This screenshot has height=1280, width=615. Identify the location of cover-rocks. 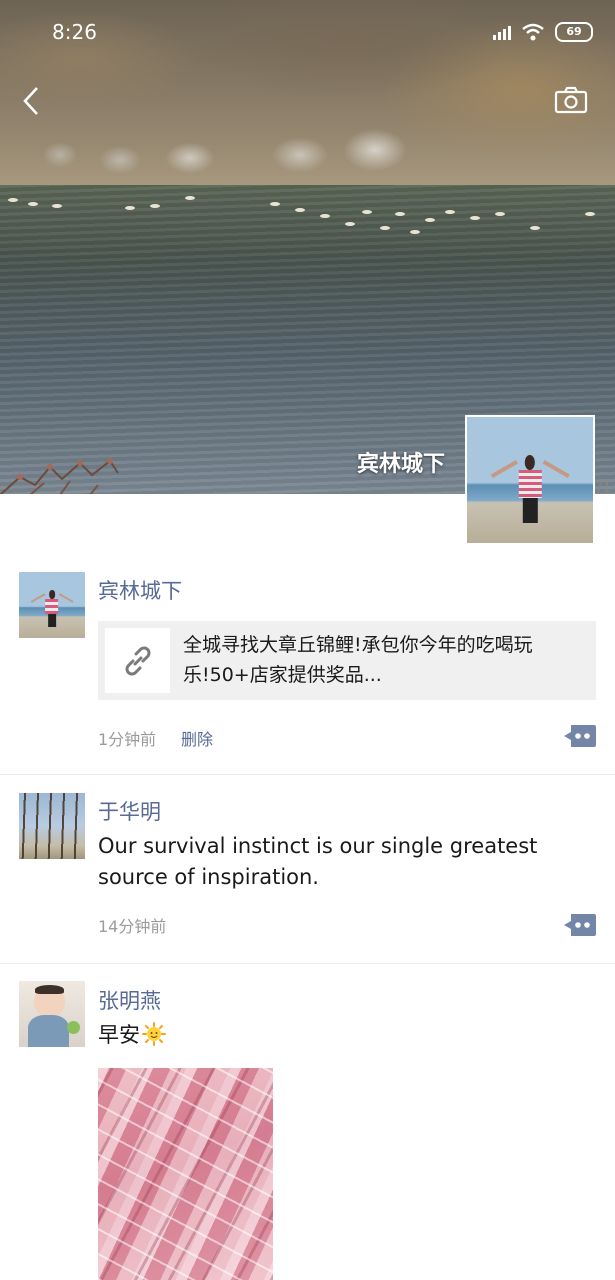
(307, 150).